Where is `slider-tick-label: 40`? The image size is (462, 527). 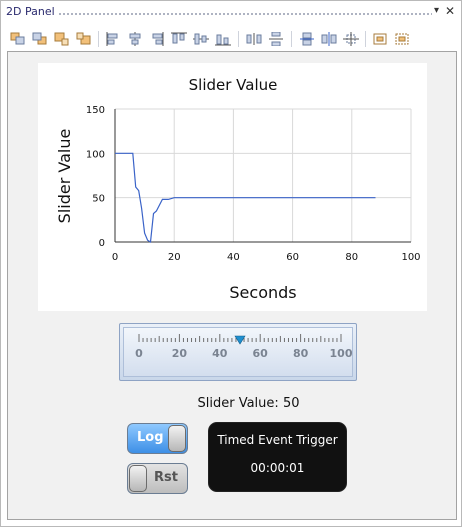
slider-tick-label: 40 is located at coordinates (220, 353).